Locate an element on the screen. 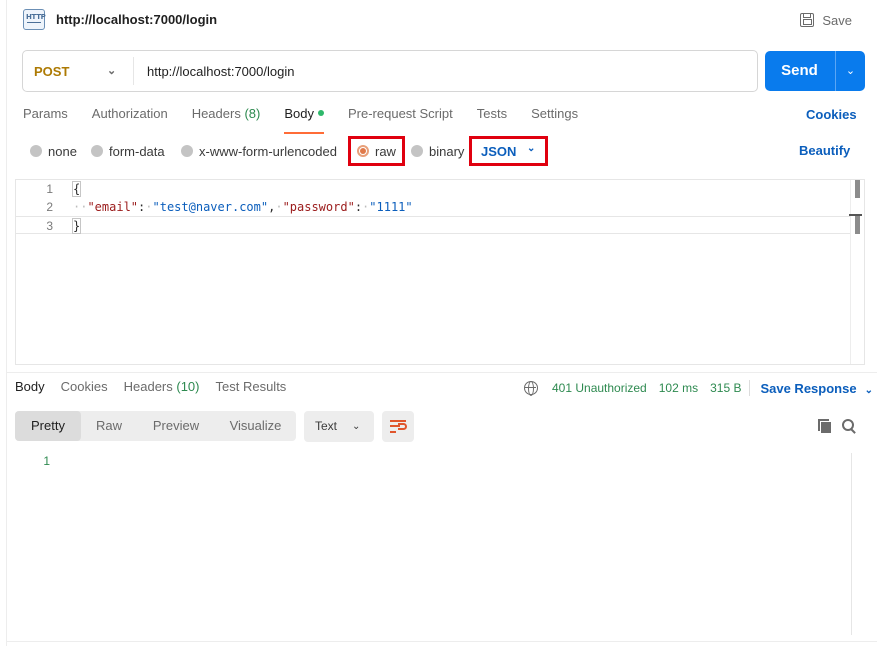 This screenshot has width=877, height=646. radio-none-label: none is located at coordinates (62, 151).